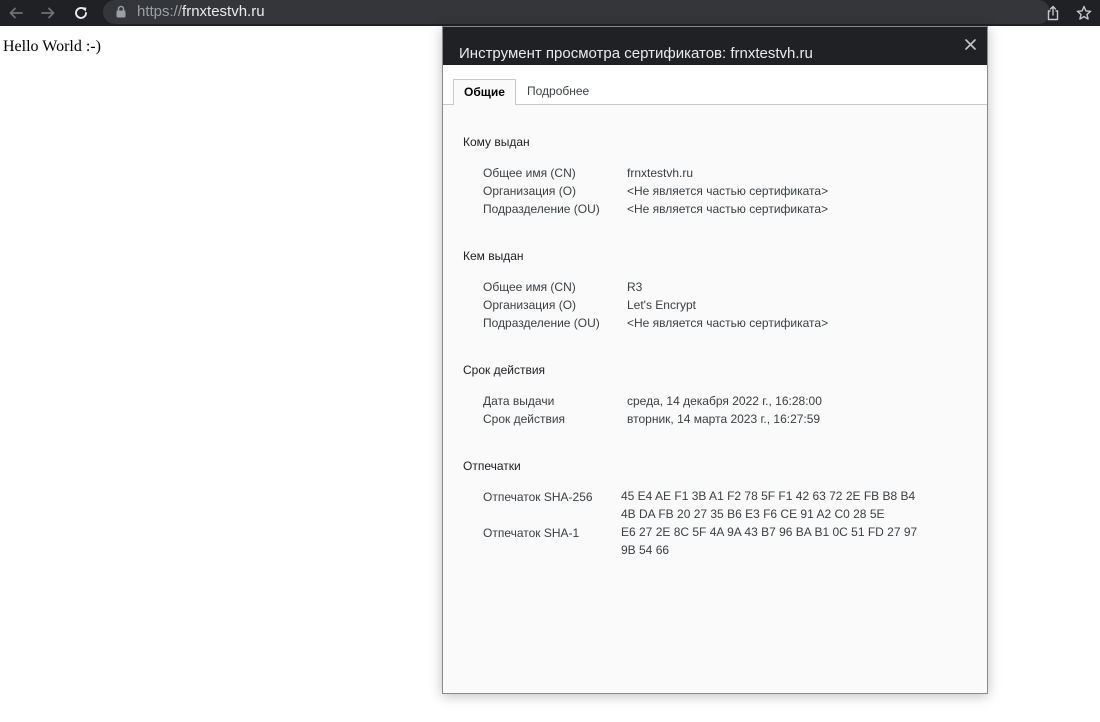  Describe the element at coordinates (724, 419) in the screenshot. I see `field-value: вторник, 14 марта 2023 г., 16:27:59` at that location.